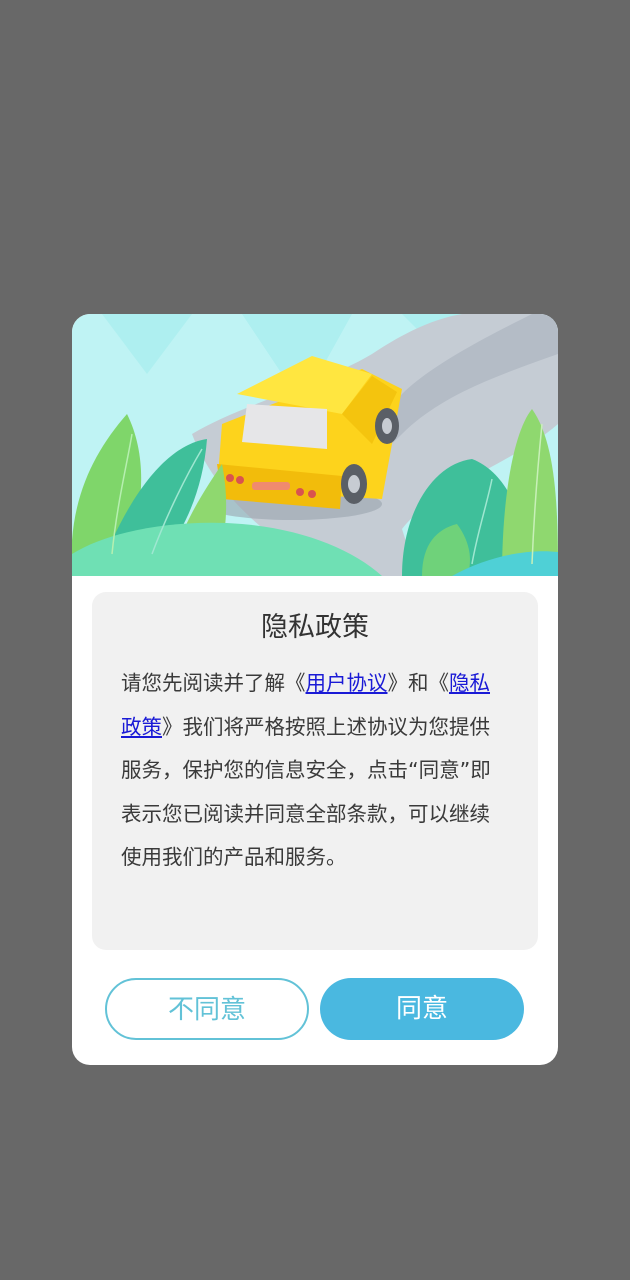 This screenshot has width=630, height=1280. Describe the element at coordinates (207, 1009) in the screenshot. I see `disagree-button: 不同意` at that location.